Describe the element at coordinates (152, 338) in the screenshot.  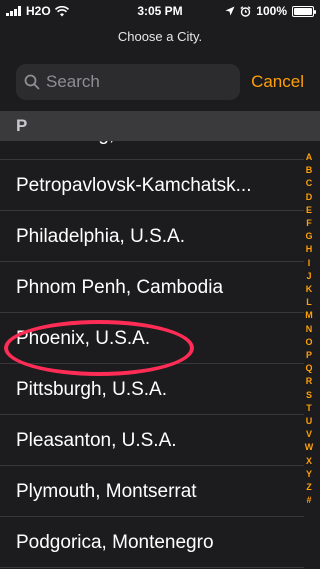
I see `city-row-phoenix: Phoenix, U.S.A.` at that location.